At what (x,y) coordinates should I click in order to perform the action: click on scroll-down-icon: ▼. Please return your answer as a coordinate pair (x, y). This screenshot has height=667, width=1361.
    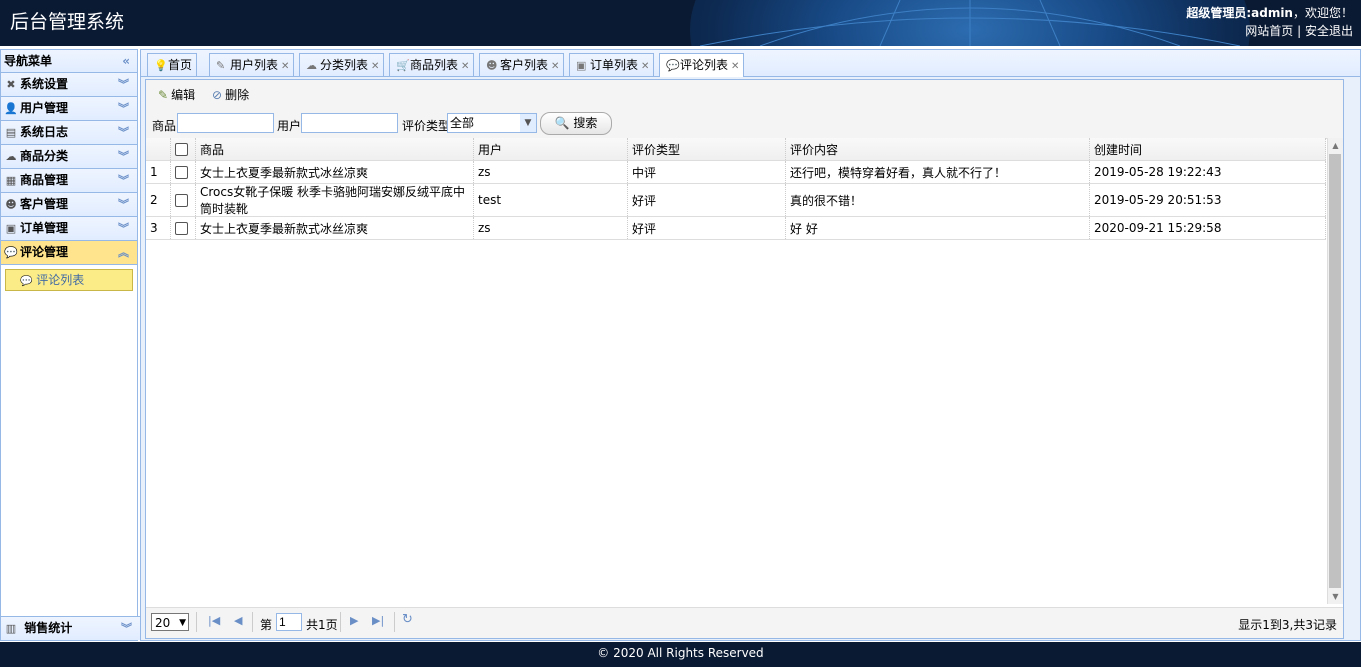
    Looking at the image, I should click on (1335, 596).